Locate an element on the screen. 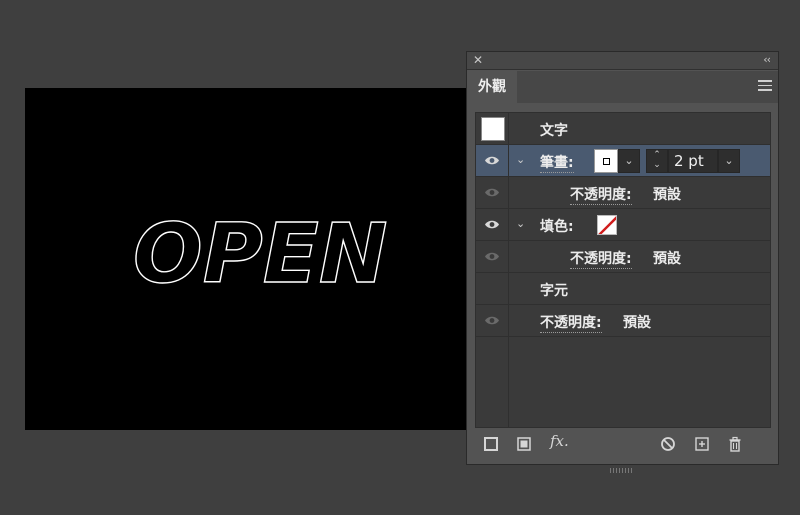 Image resolution: width=800 pixels, height=515 pixels. stroke-weight-field: 2 pt is located at coordinates (693, 161).